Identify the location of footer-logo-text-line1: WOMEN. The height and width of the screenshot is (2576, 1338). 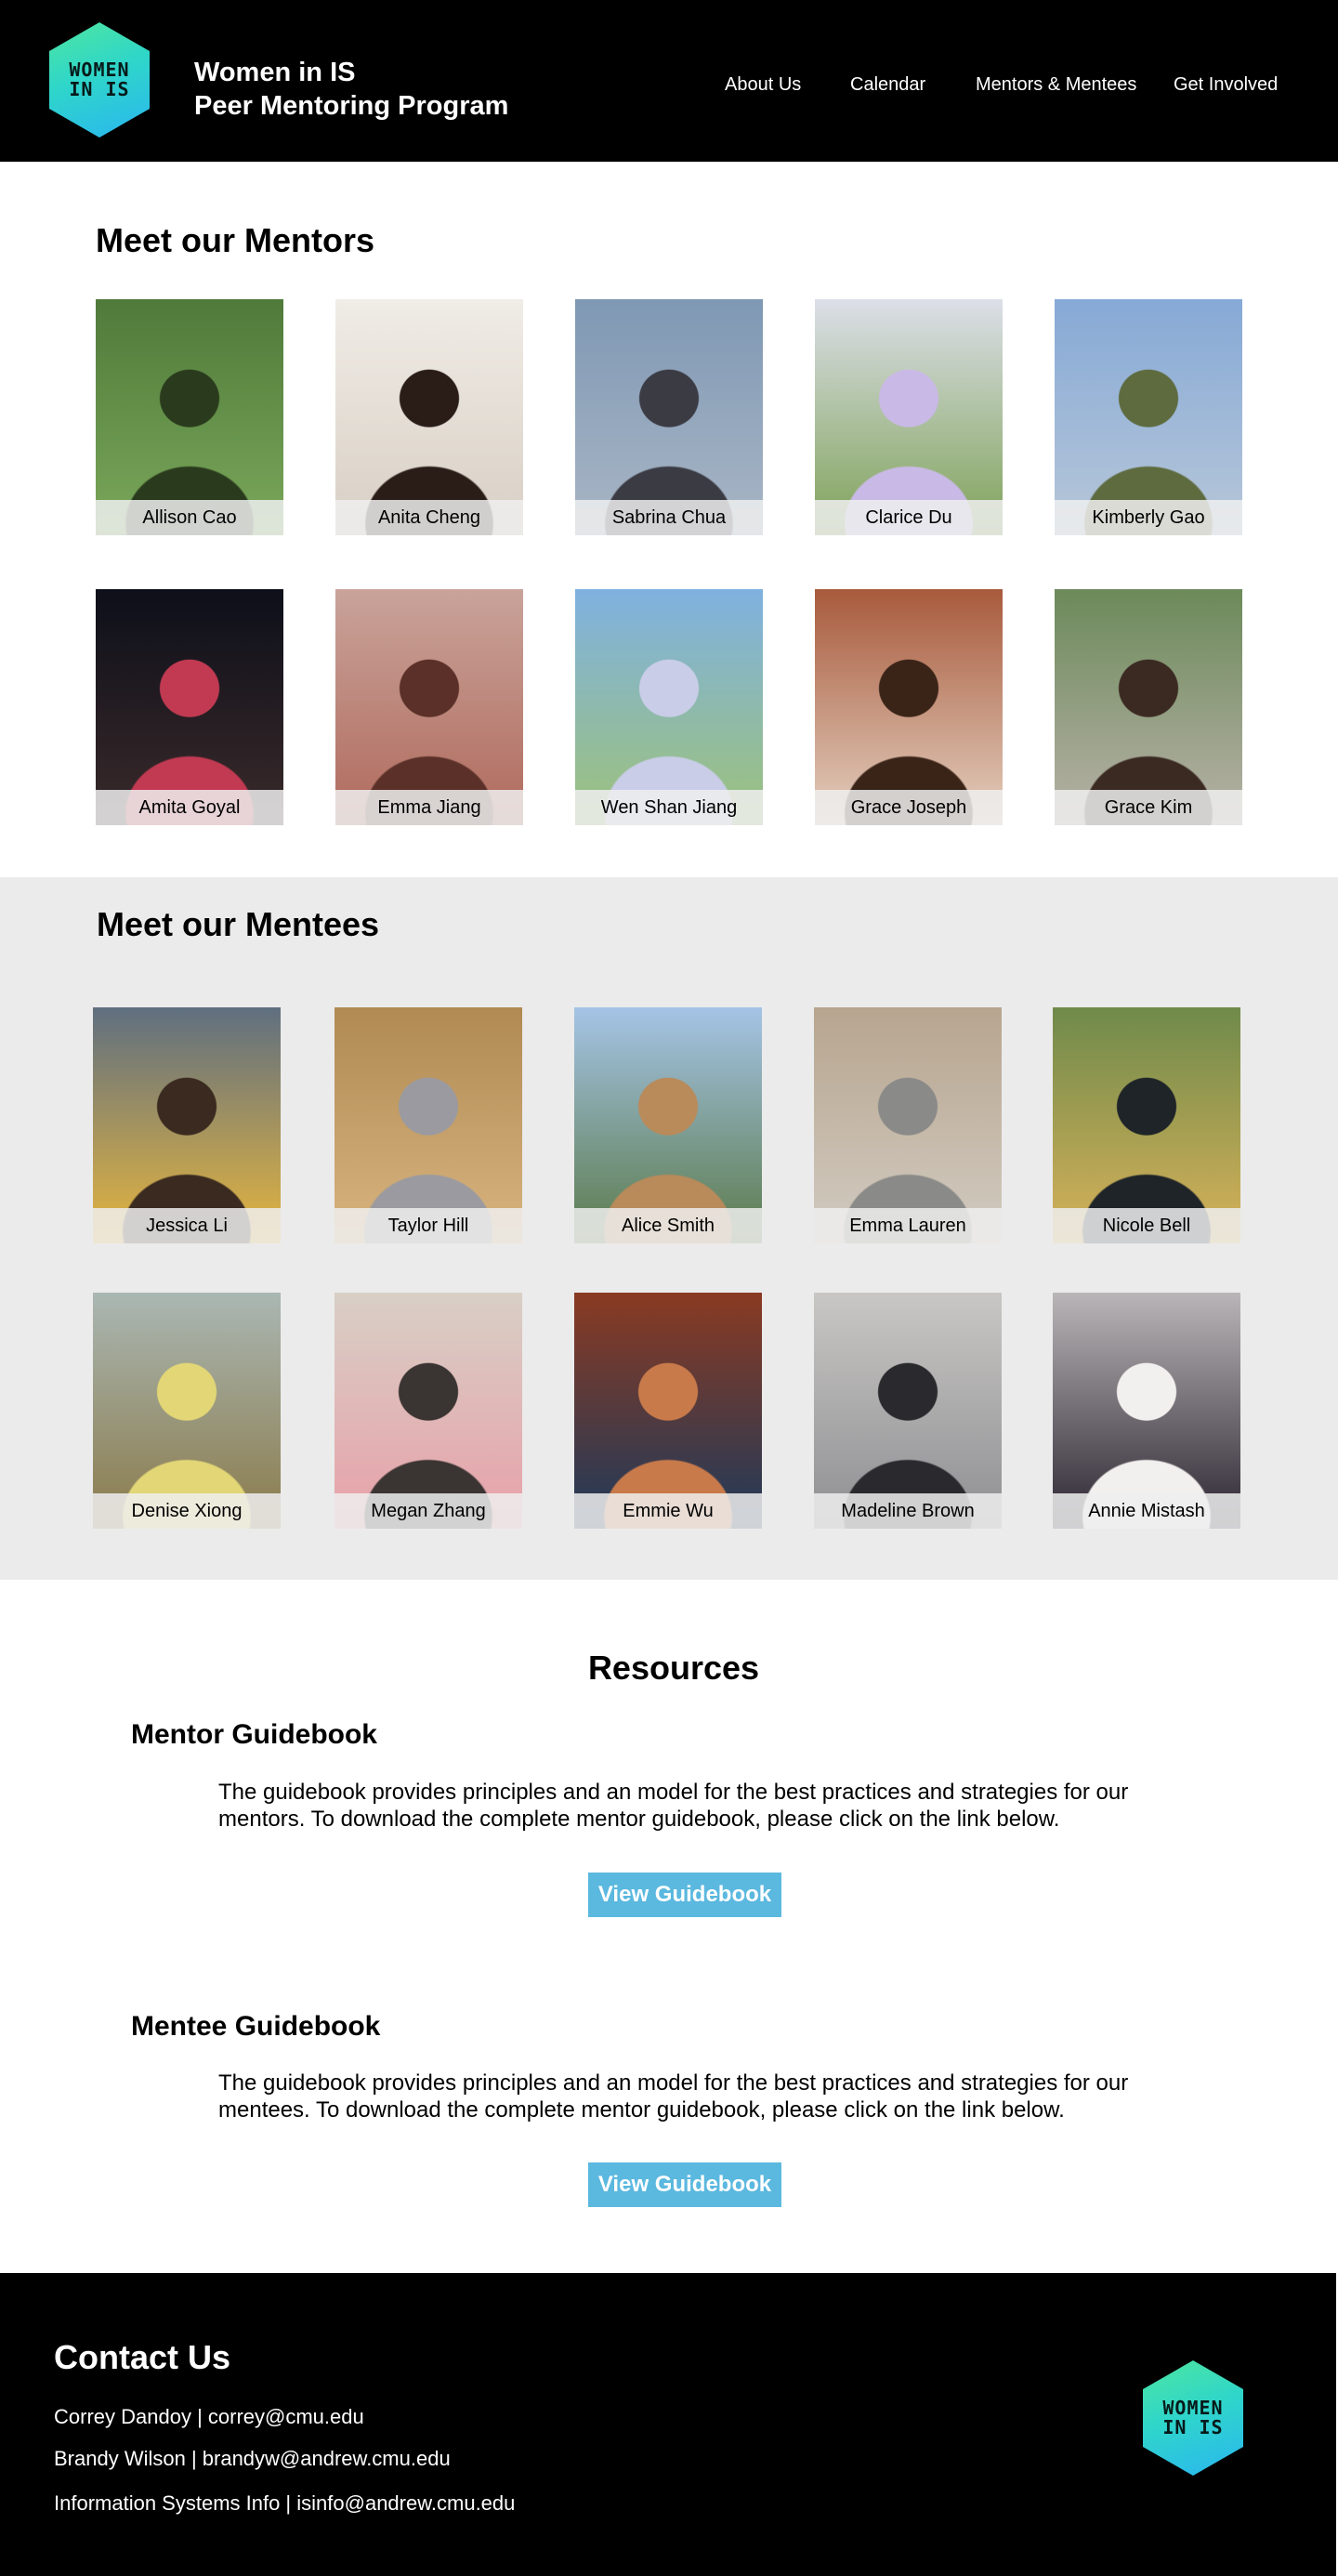
(1193, 2408).